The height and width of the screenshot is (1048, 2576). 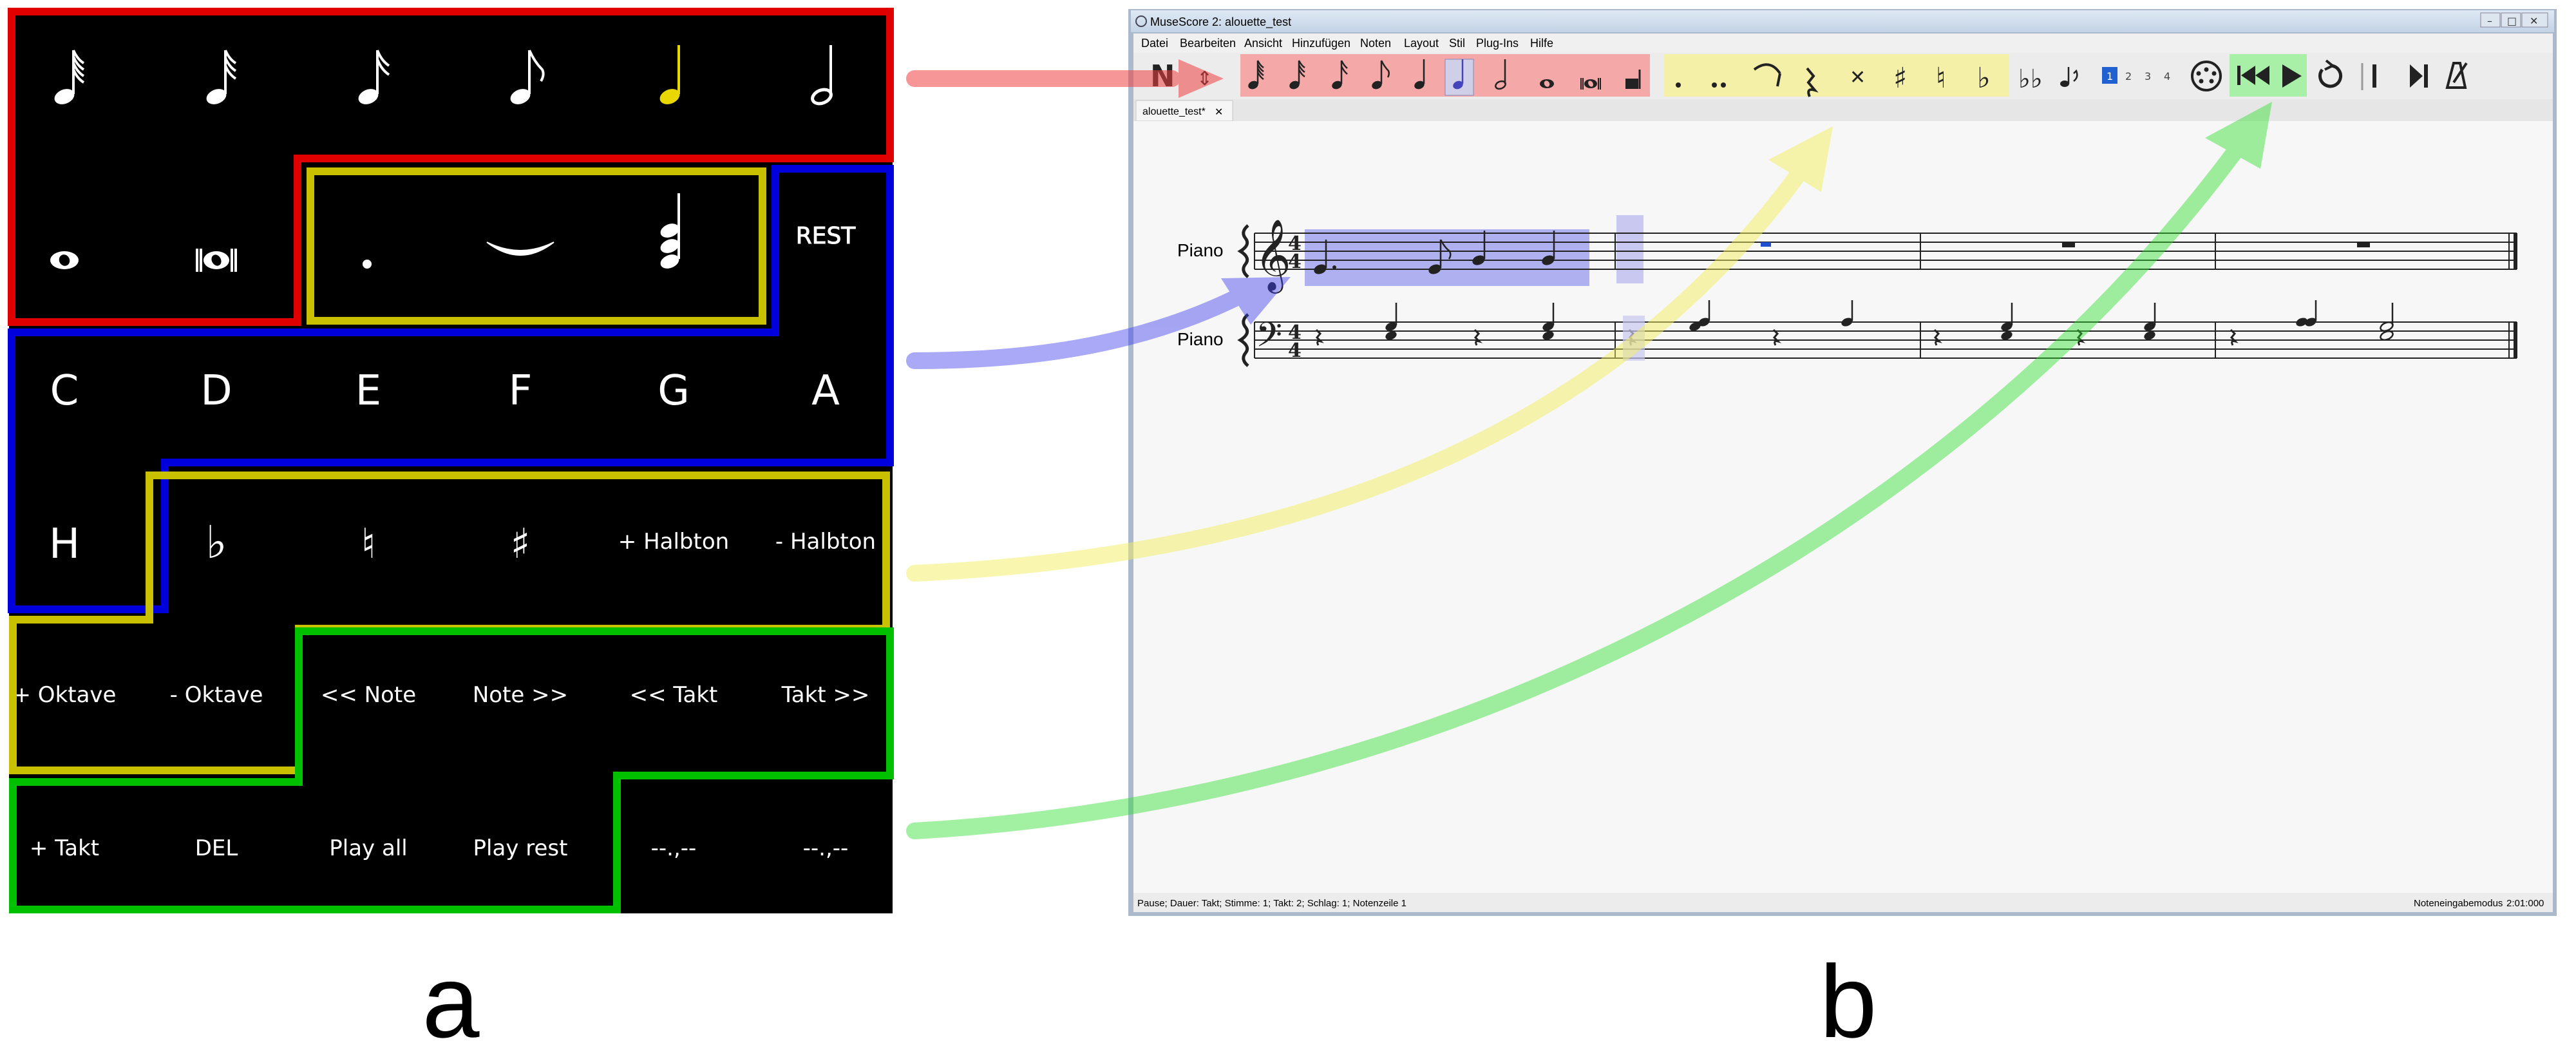 I want to click on augmentation-dot-button, so click(x=367, y=264).